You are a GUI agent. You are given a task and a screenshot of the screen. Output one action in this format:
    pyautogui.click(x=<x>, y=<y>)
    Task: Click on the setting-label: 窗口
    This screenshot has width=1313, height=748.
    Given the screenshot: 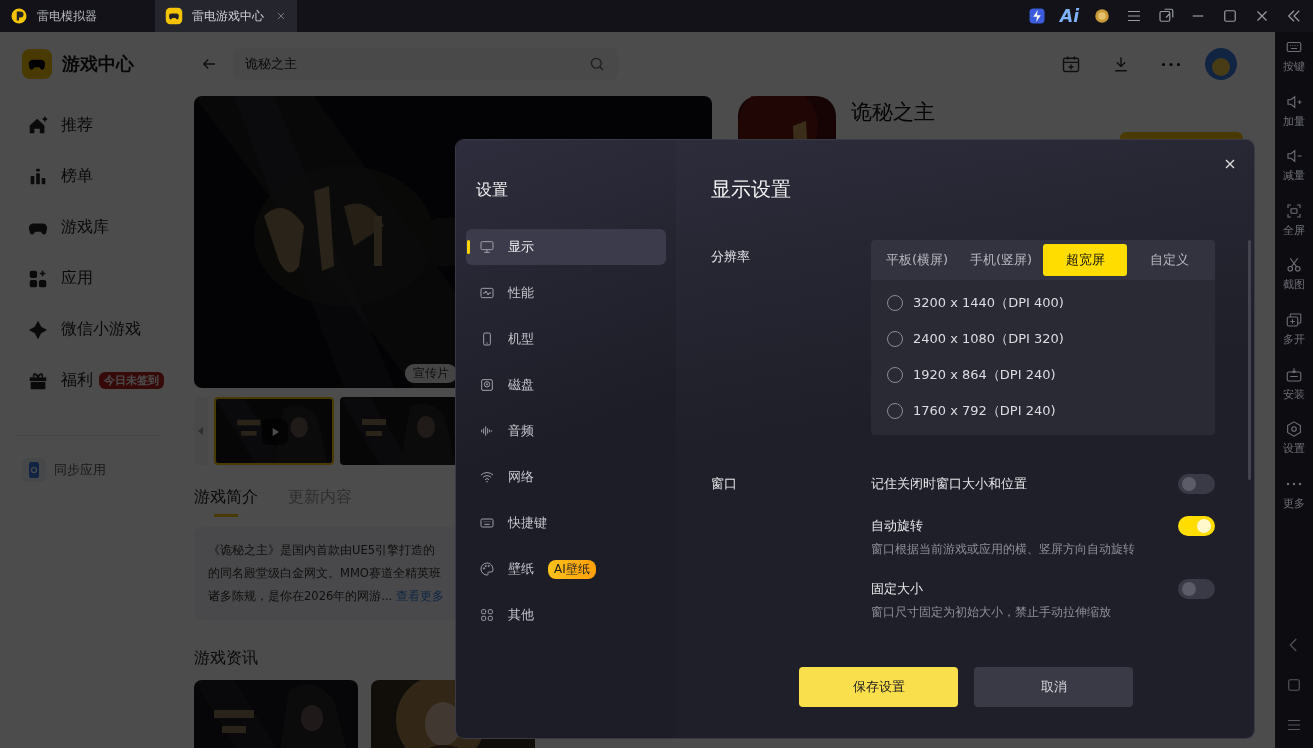 What is the action you would take?
    pyautogui.click(x=724, y=484)
    